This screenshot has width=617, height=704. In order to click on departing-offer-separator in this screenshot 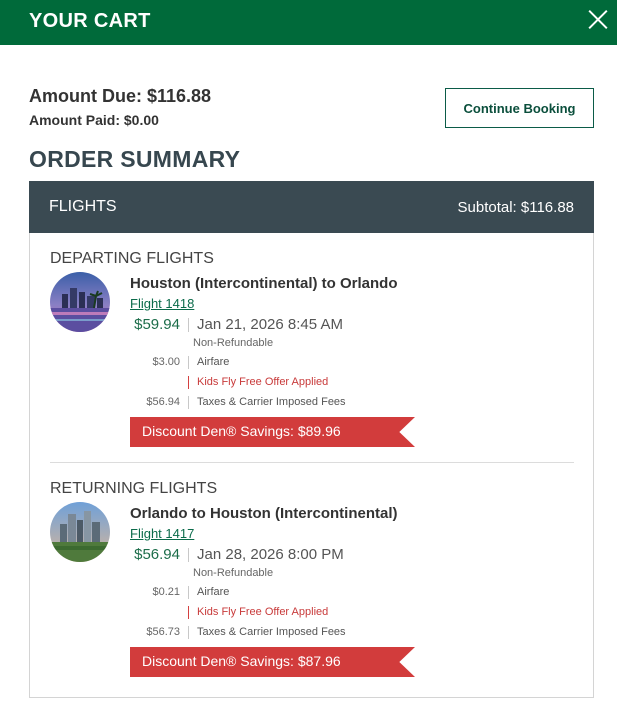, I will do `click(188, 382)`.